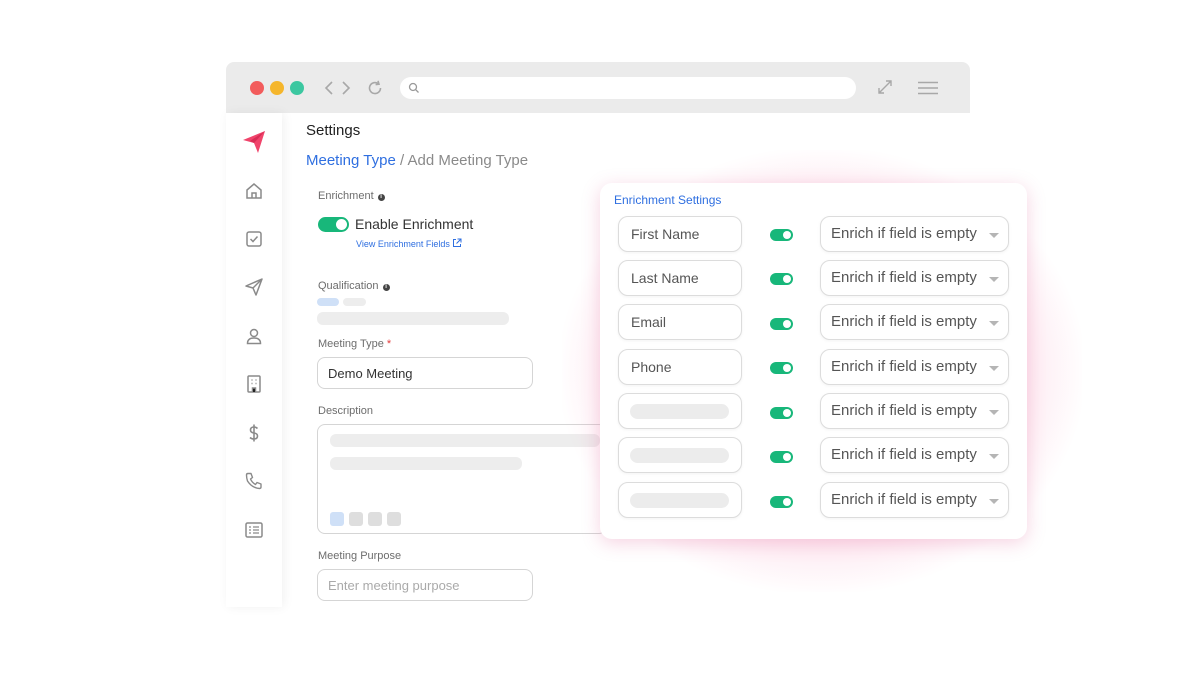 This screenshot has height=675, width=1200. What do you see at coordinates (297, 88) in the screenshot?
I see `maximize-window-button` at bounding box center [297, 88].